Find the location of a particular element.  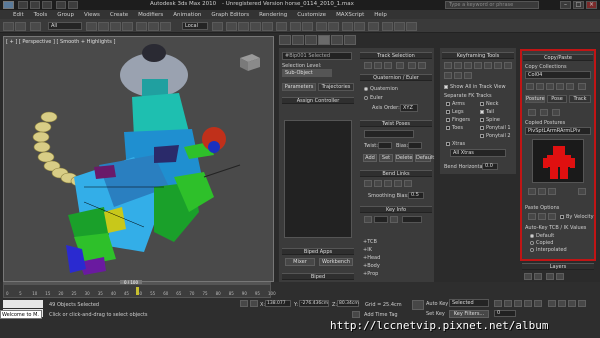

axis-order-dropdown: XYZ is located at coordinates (409, 108).